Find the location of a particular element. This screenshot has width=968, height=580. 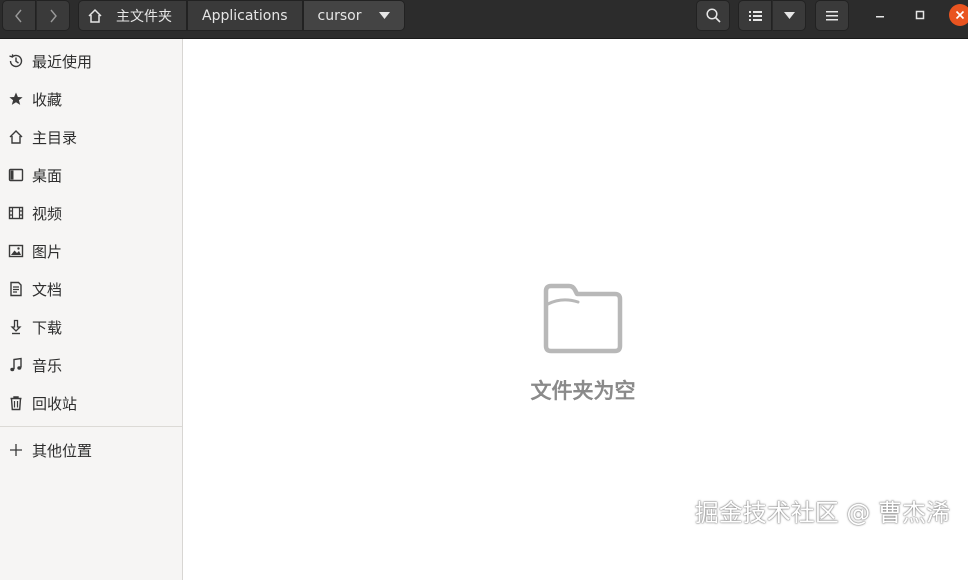

search-button is located at coordinates (713, 15).